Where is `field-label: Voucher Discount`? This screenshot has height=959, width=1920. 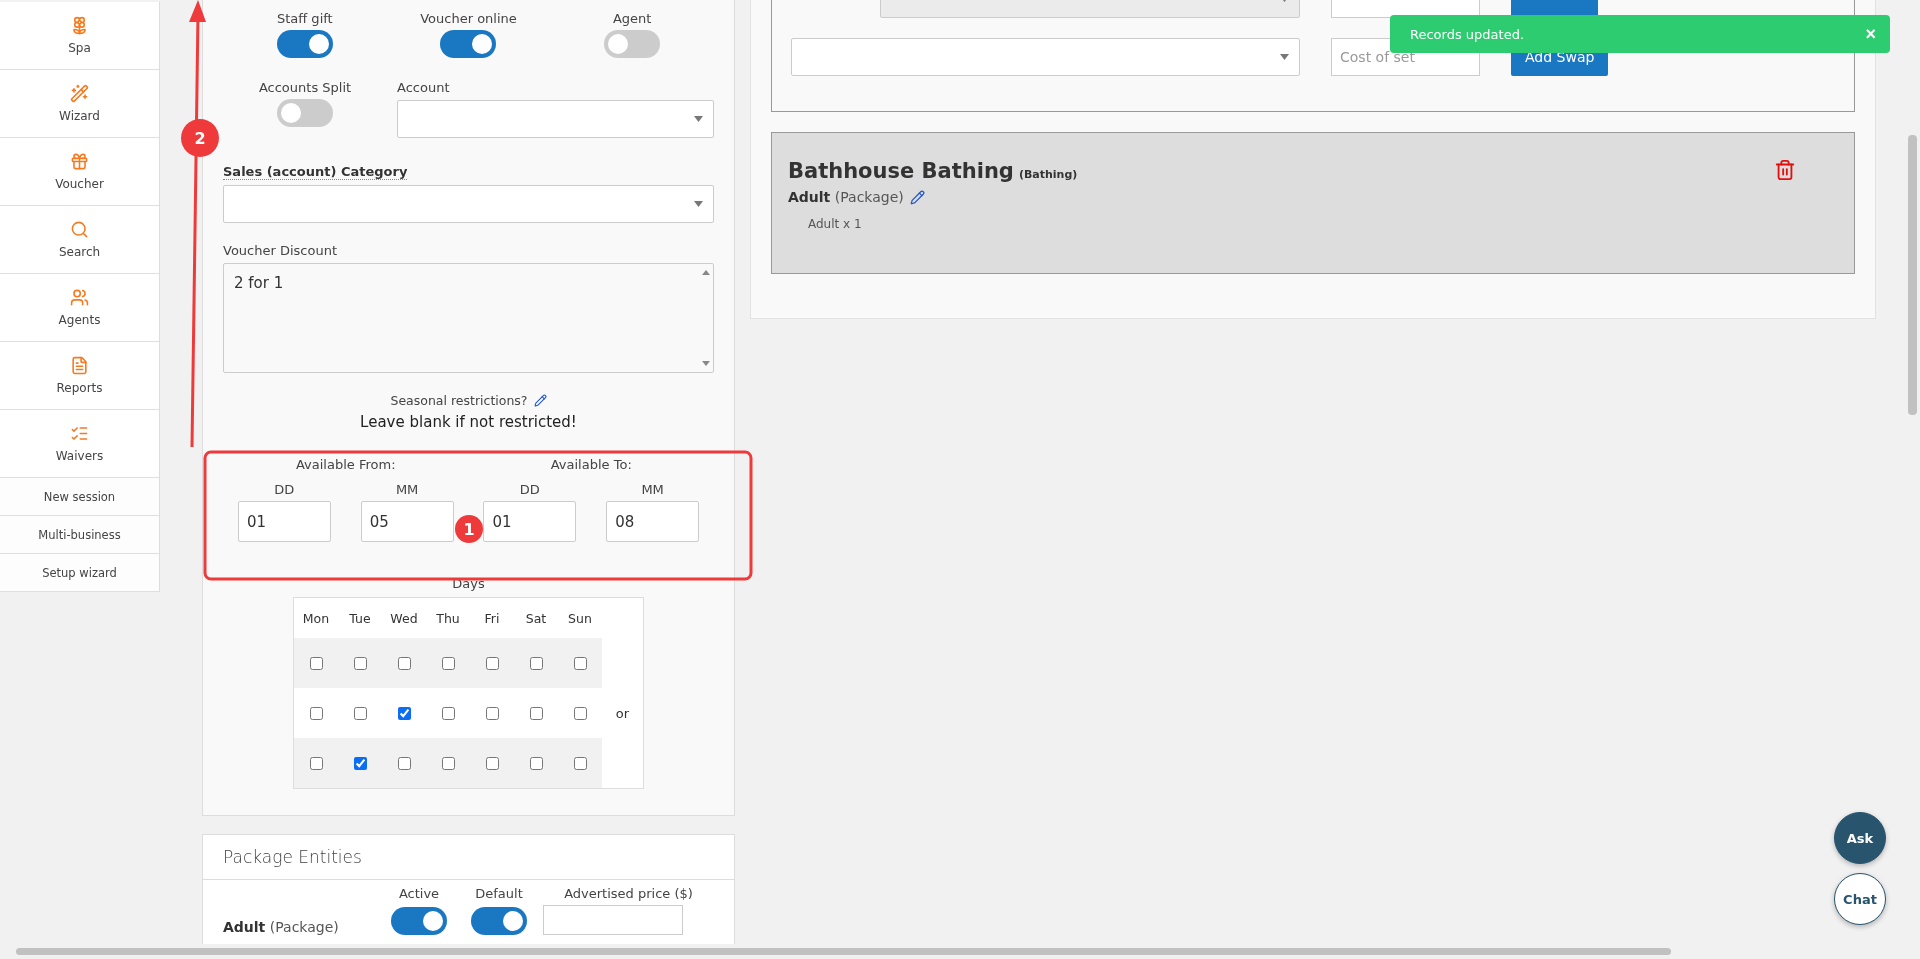
field-label: Voucher Discount is located at coordinates (280, 250).